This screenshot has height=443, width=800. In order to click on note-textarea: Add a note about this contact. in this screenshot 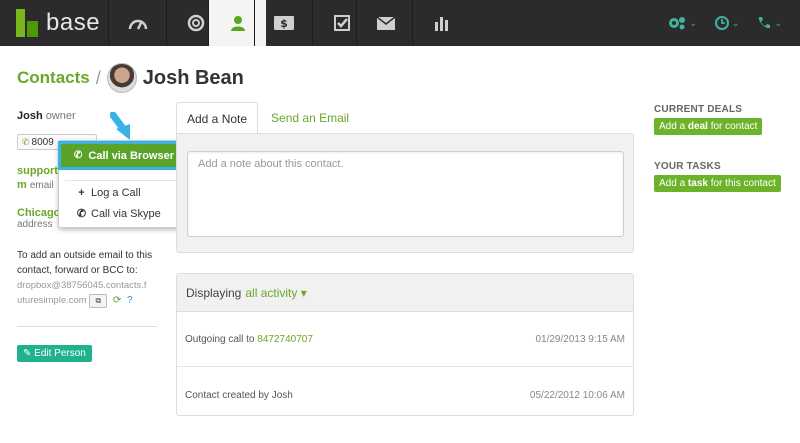, I will do `click(405, 194)`.